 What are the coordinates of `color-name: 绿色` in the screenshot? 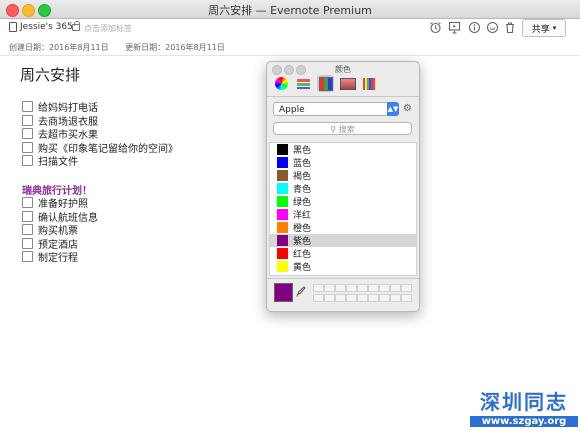 It's located at (302, 203).